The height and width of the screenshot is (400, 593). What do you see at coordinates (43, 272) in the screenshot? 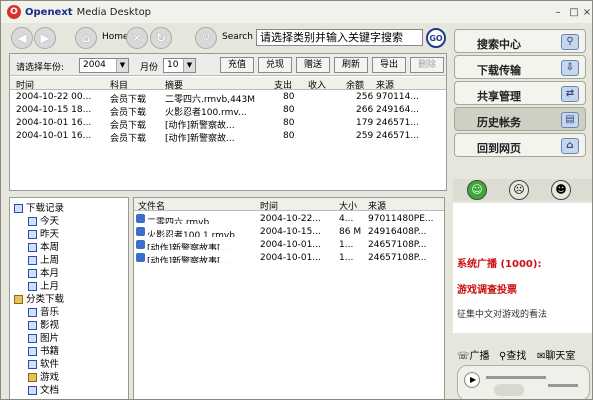
I see `tree-item-this-month: 本月` at bounding box center [43, 272].